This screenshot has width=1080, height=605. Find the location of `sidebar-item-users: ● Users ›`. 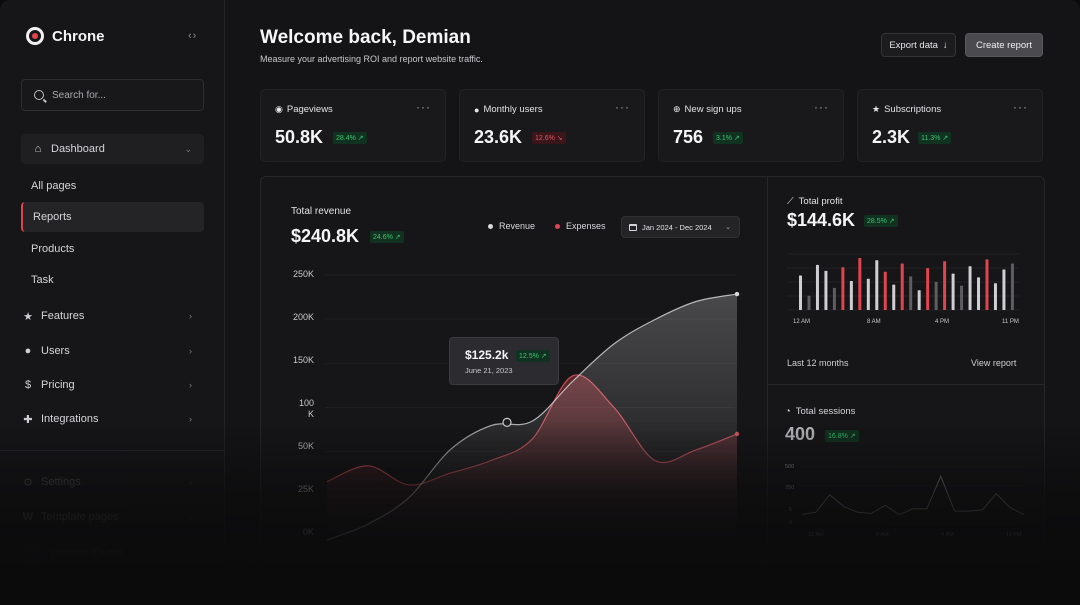

sidebar-item-users: ● Users › is located at coordinates (112, 351).